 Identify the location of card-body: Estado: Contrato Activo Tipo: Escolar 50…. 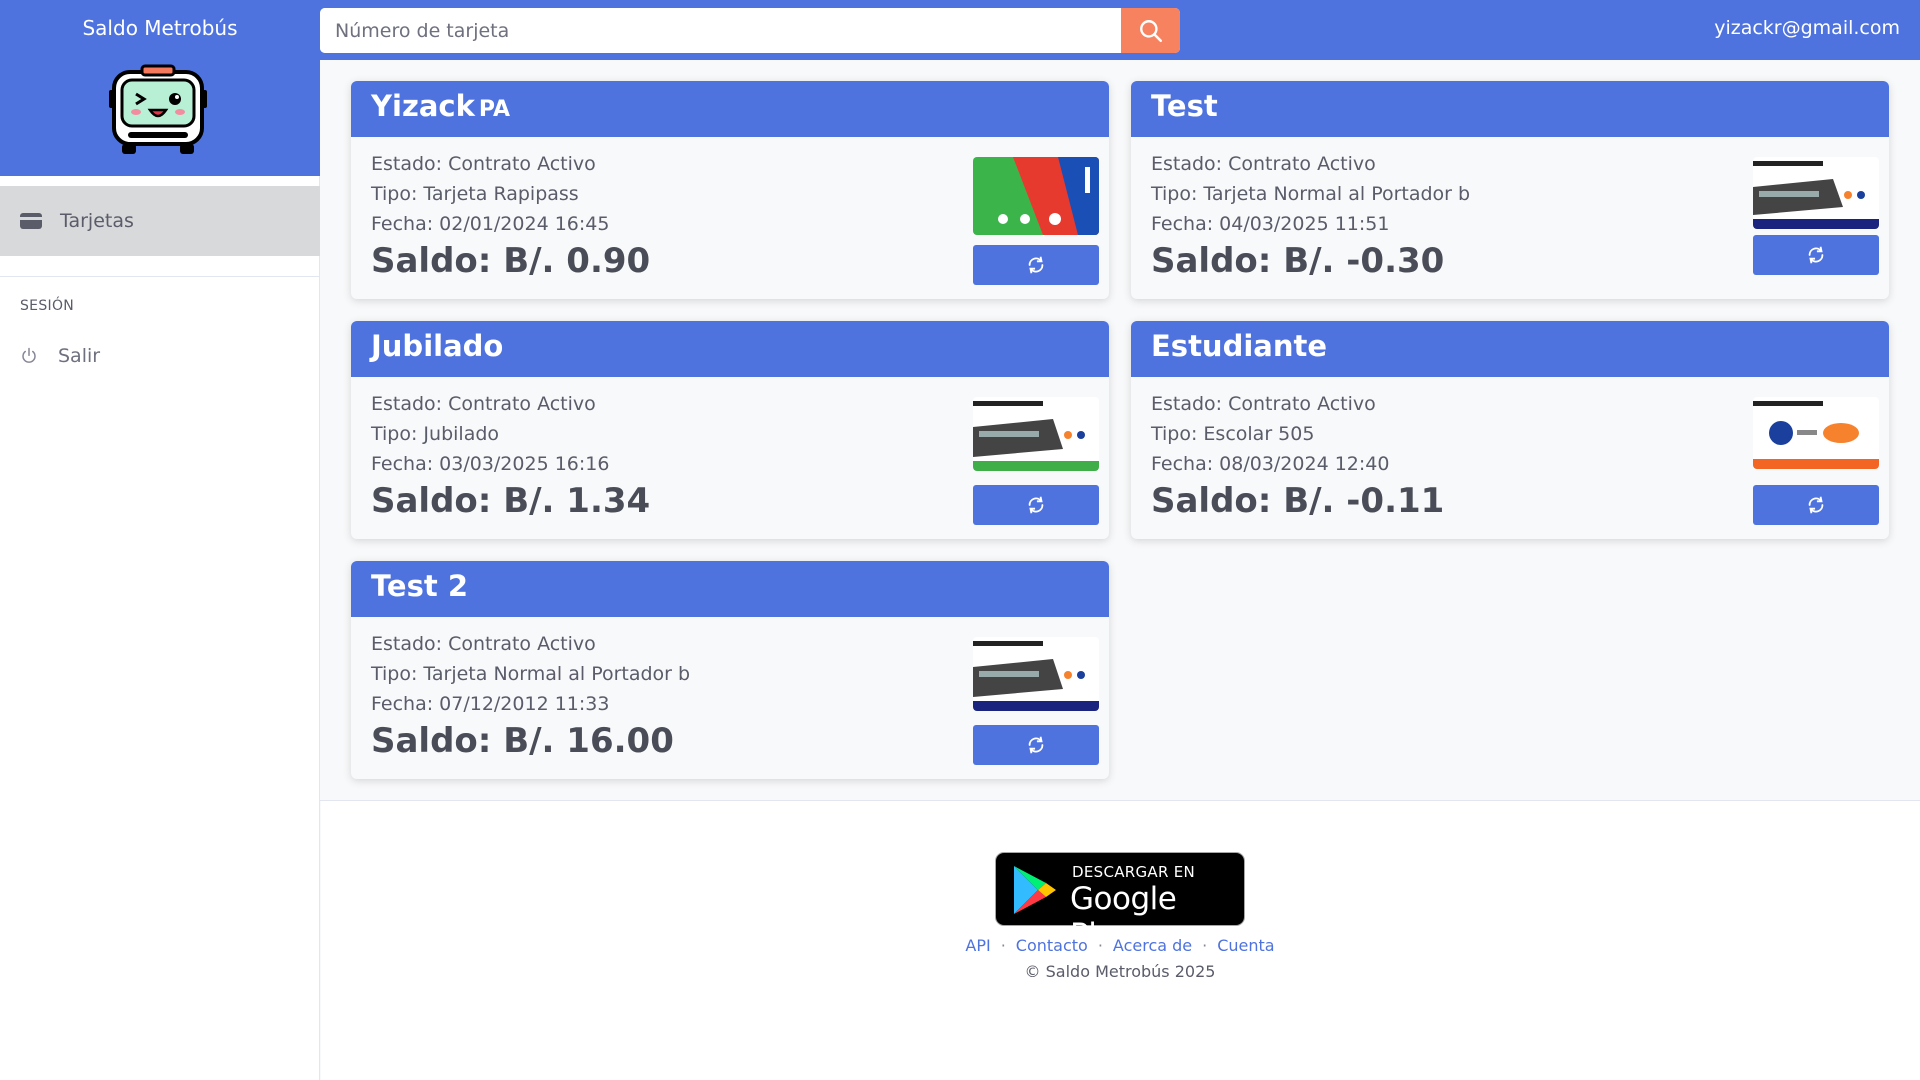
(1510, 455).